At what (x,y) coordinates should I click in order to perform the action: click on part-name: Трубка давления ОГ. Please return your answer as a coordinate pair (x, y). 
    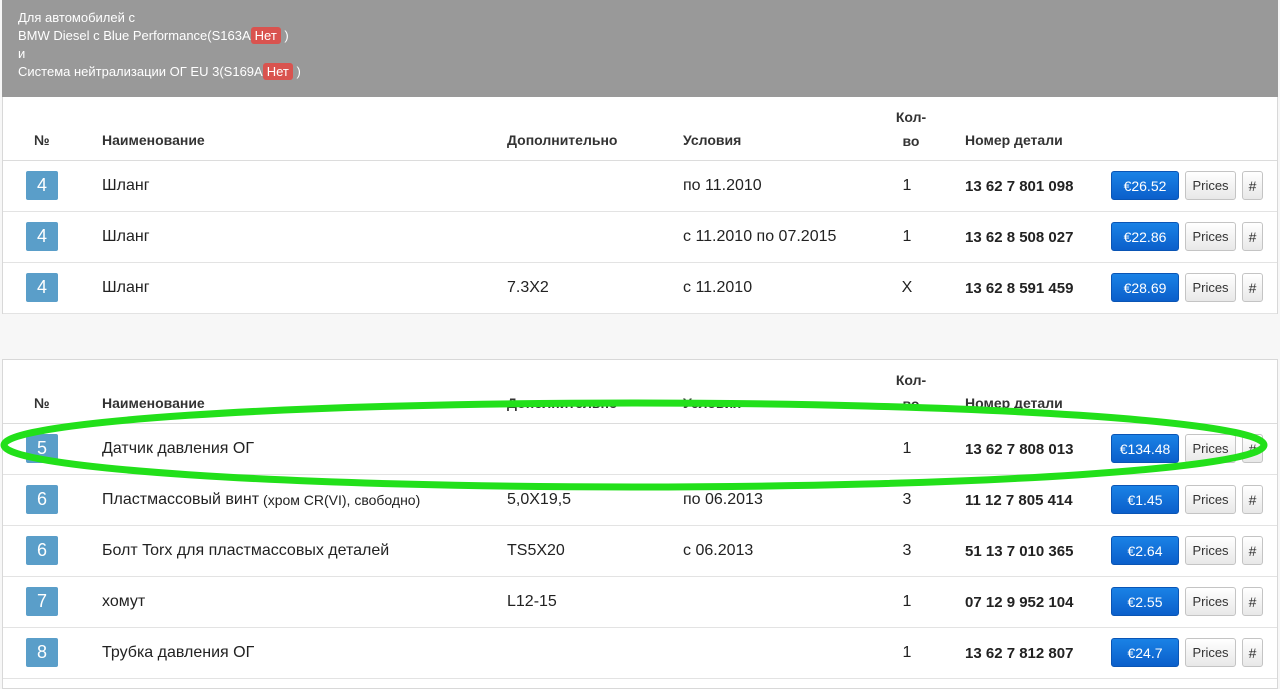
    Looking at the image, I should click on (180, 653).